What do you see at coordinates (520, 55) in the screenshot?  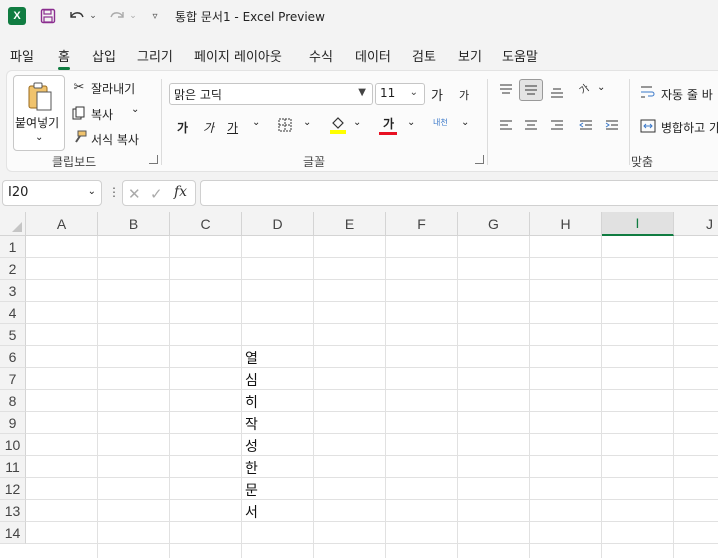 I see `tab-help: 도움말` at bounding box center [520, 55].